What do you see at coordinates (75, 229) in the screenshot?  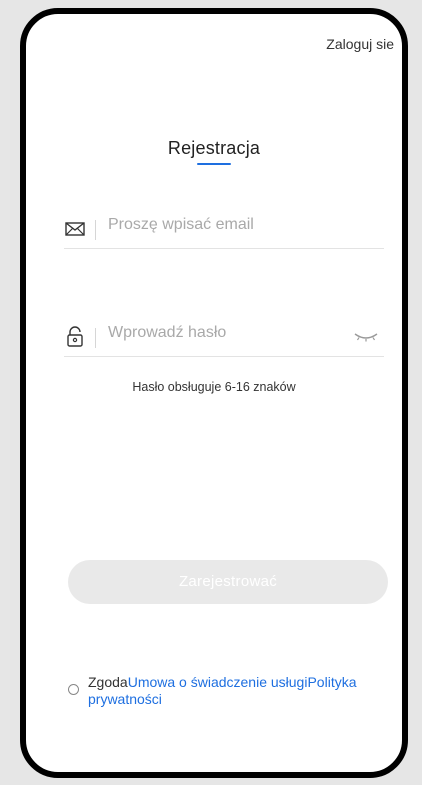 I see `envelope-icon` at bounding box center [75, 229].